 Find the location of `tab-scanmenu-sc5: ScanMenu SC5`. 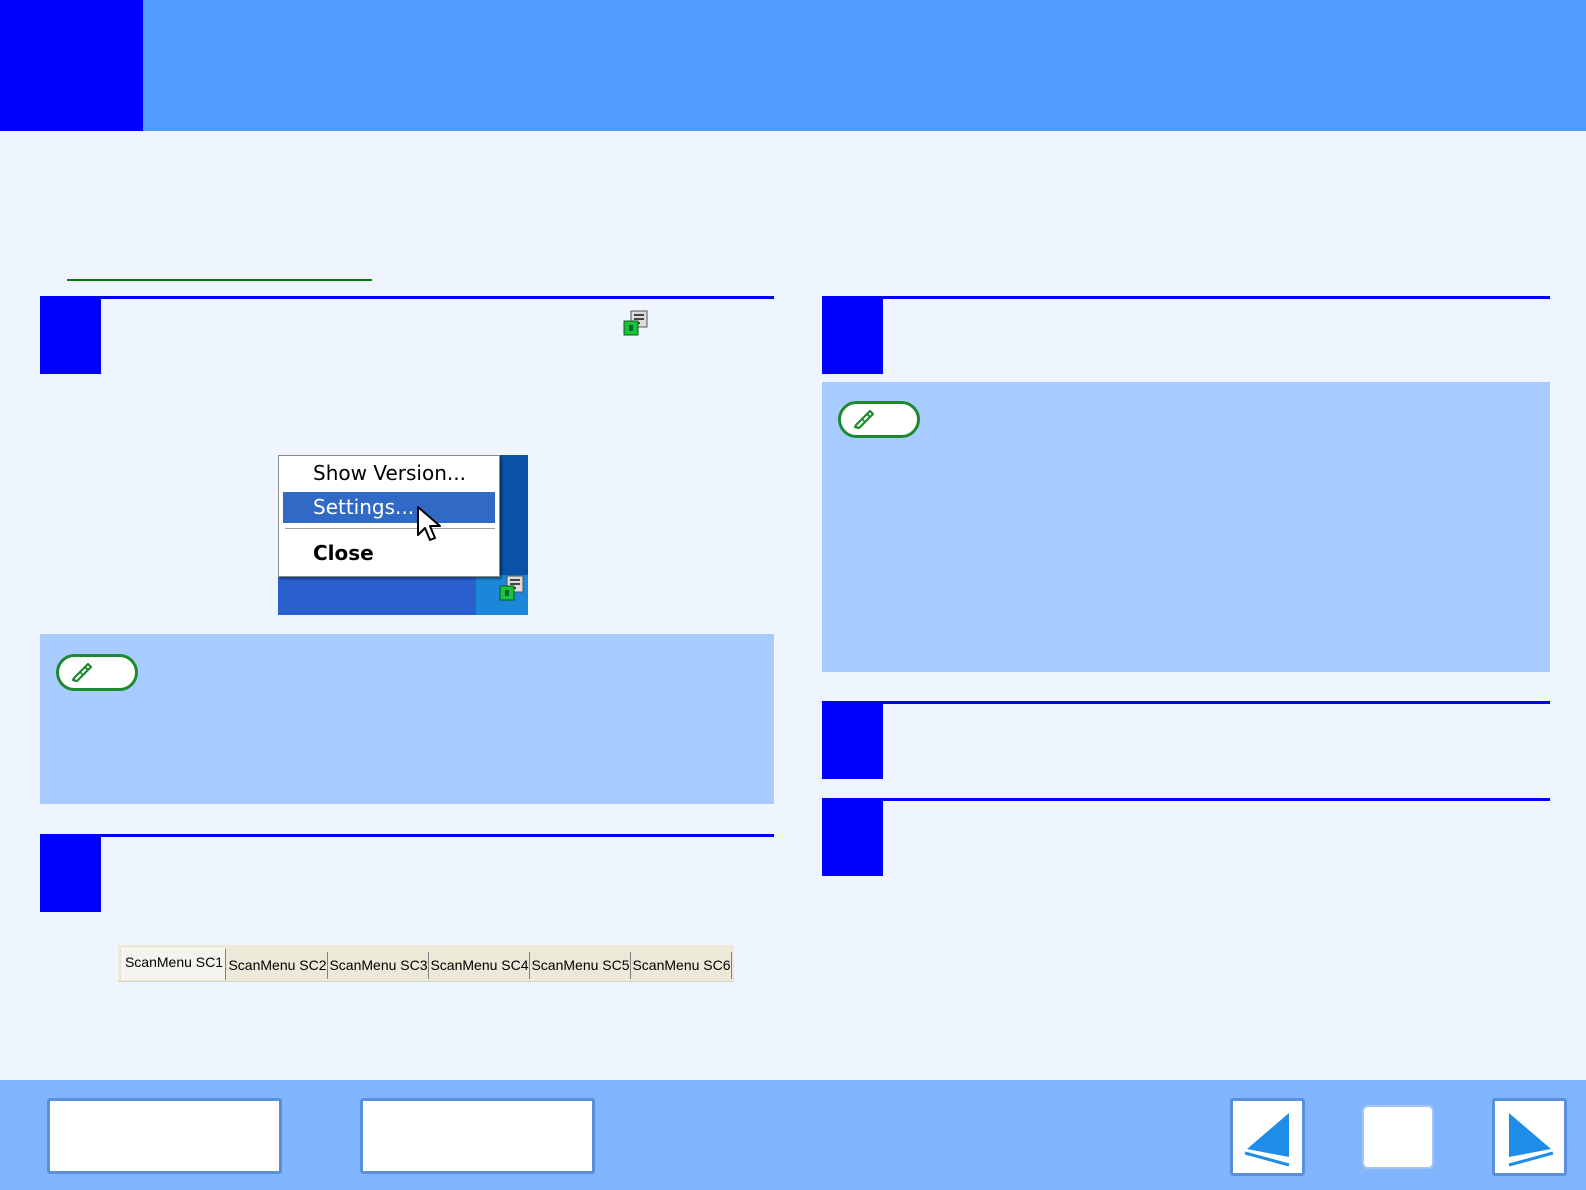

tab-scanmenu-sc5: ScanMenu SC5 is located at coordinates (581, 965).